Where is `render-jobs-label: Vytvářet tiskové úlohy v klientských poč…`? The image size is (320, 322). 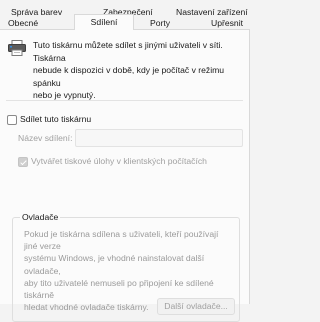
render-jobs-label: Vytvářet tiskové úlohy v klientských poč… is located at coordinates (119, 161).